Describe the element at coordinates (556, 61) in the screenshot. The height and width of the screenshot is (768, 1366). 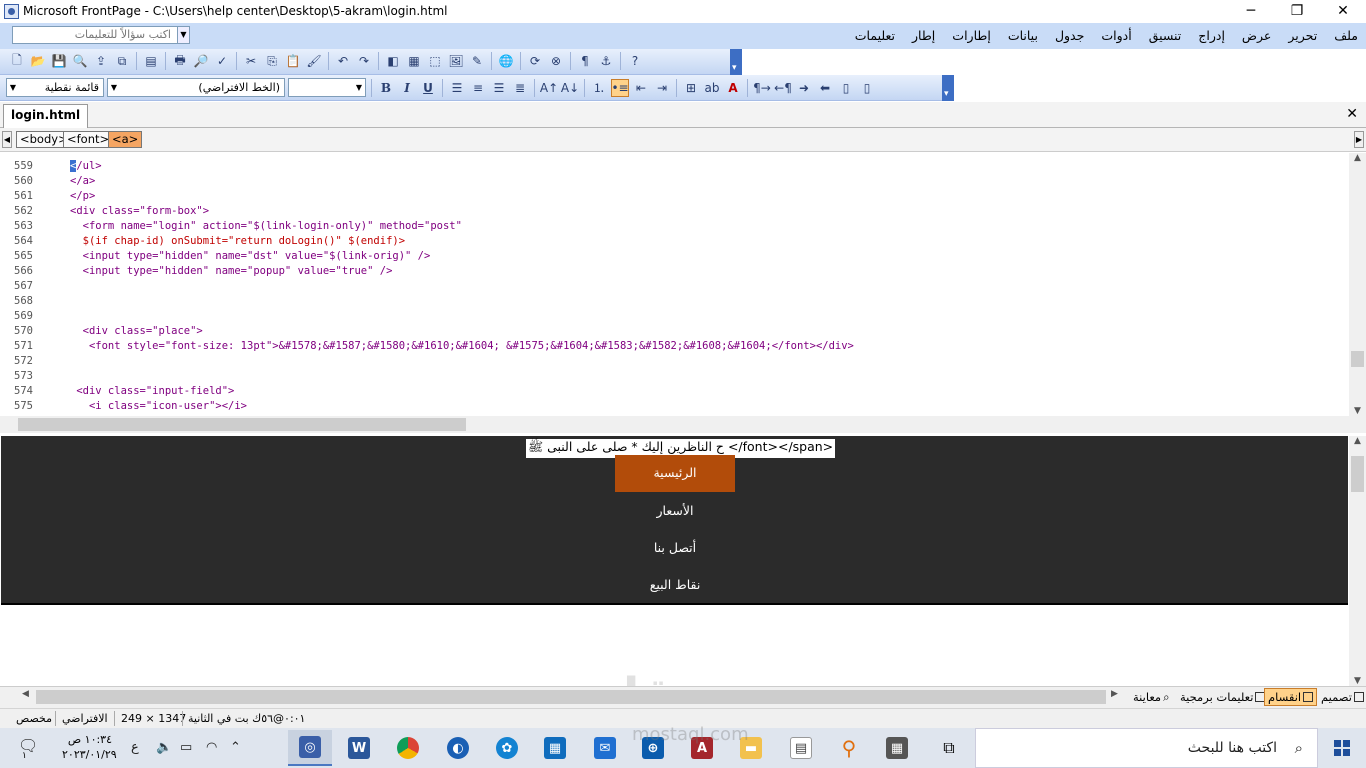
I see `stop-icon: ⊗` at that location.